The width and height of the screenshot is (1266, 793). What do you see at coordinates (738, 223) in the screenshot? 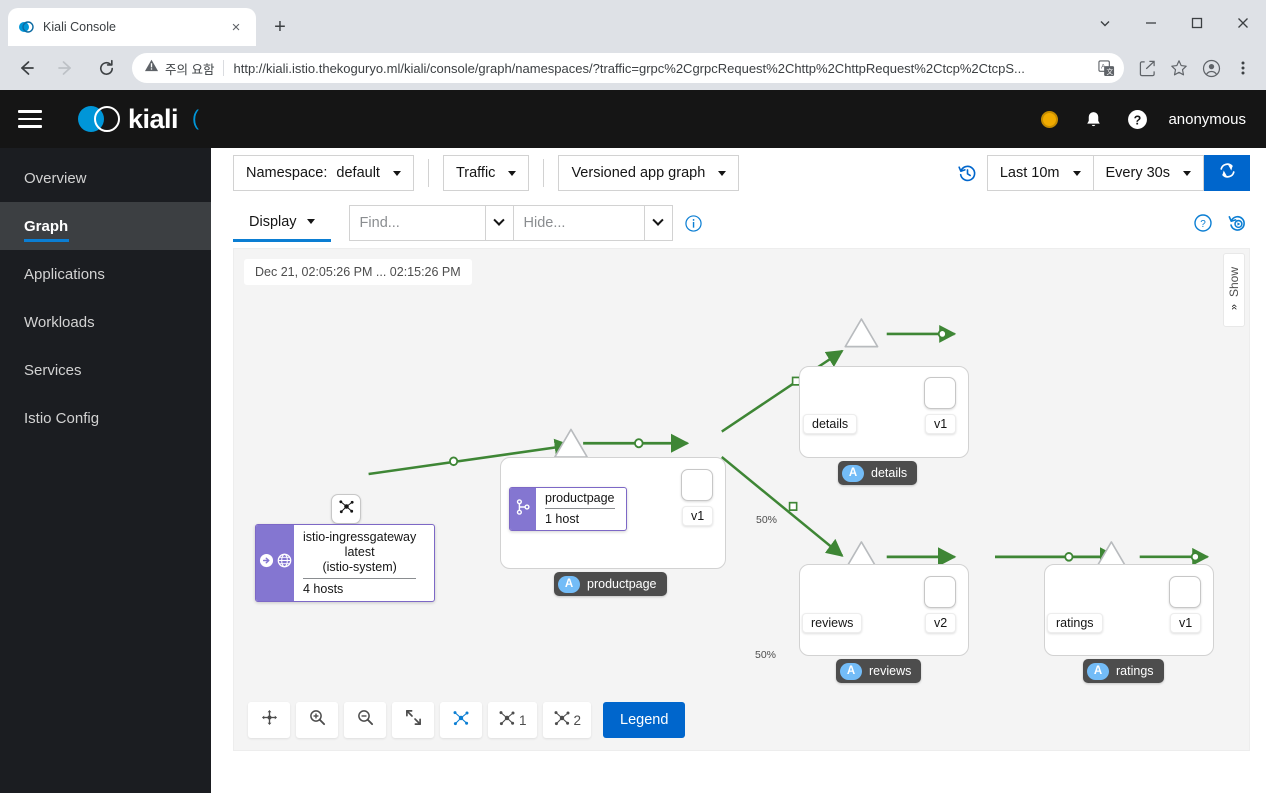
I see `graph-toolbar-secondary: Display ?` at bounding box center [738, 223].